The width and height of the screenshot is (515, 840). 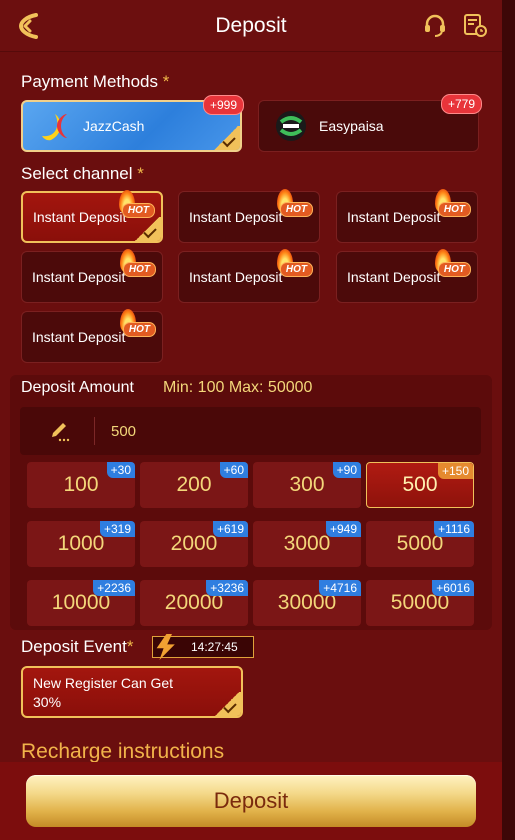 I want to click on amount-value: 1000, so click(x=81, y=543).